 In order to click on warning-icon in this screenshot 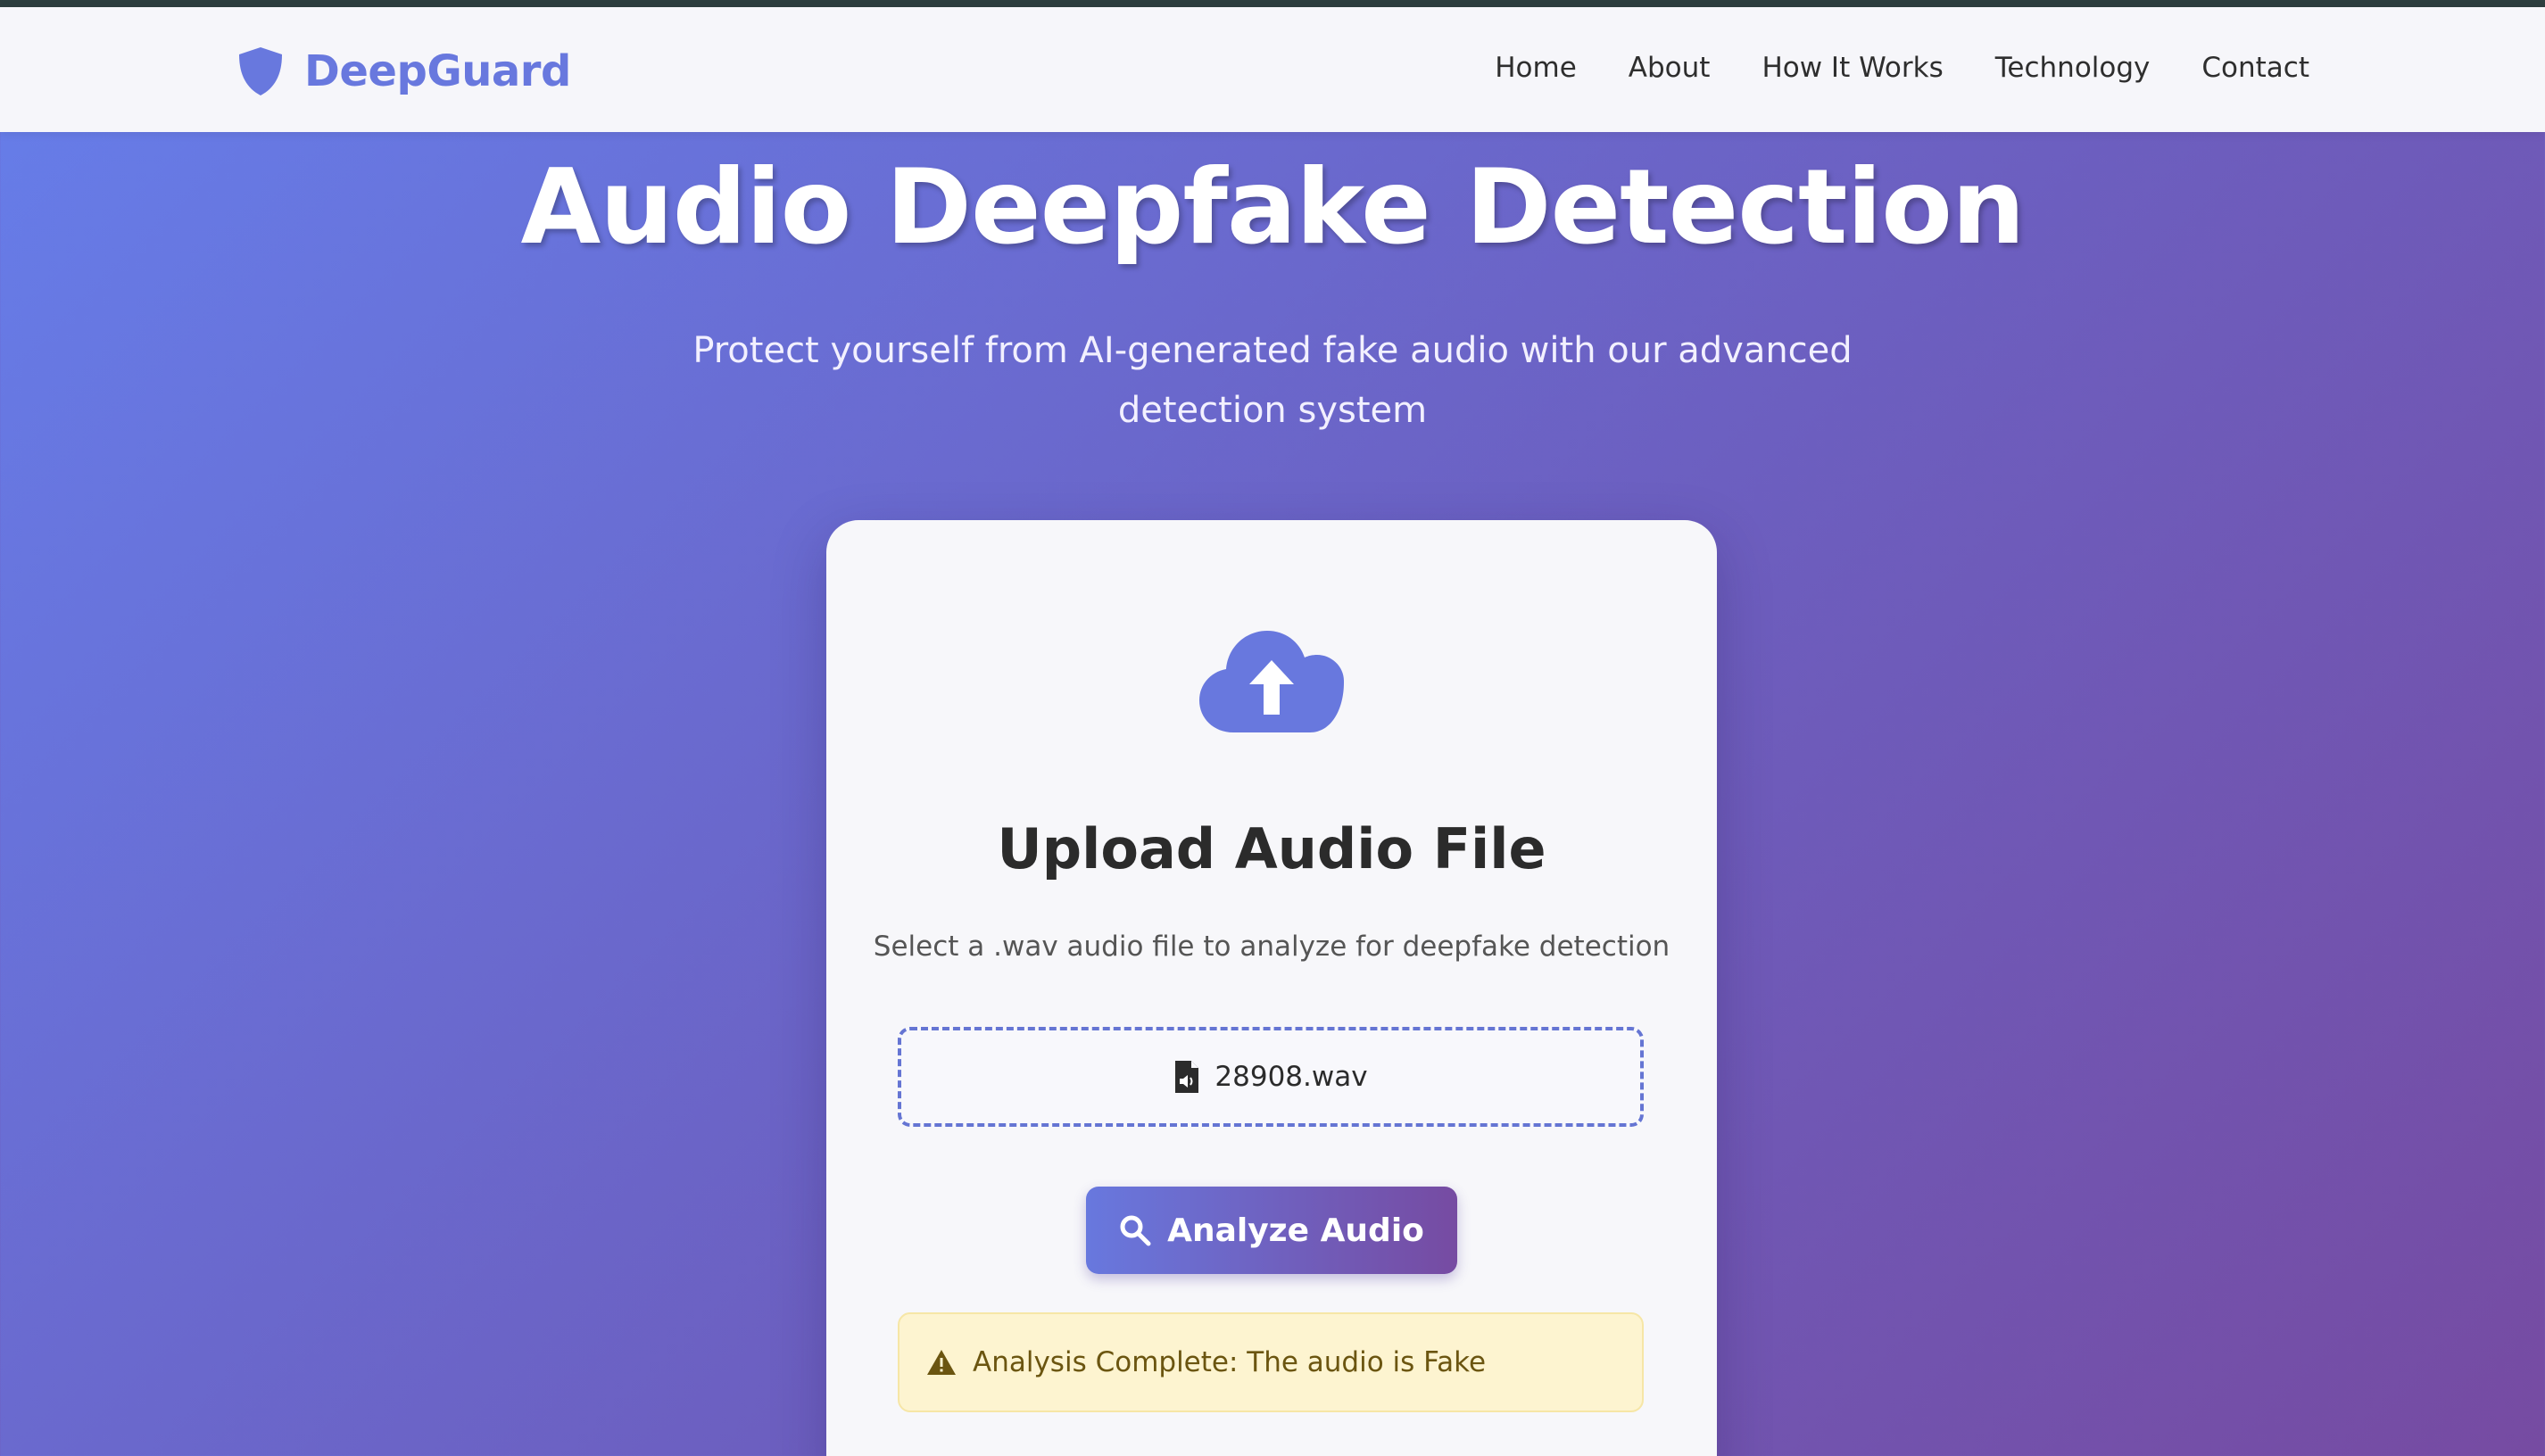, I will do `click(942, 1363)`.